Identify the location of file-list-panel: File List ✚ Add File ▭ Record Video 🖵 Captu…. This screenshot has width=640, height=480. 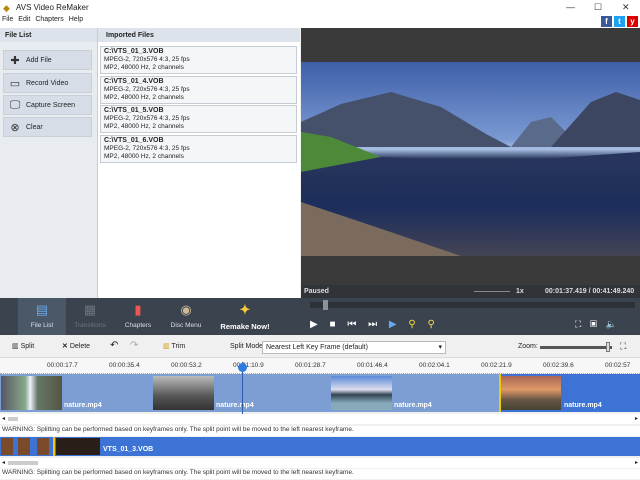
(48, 163).